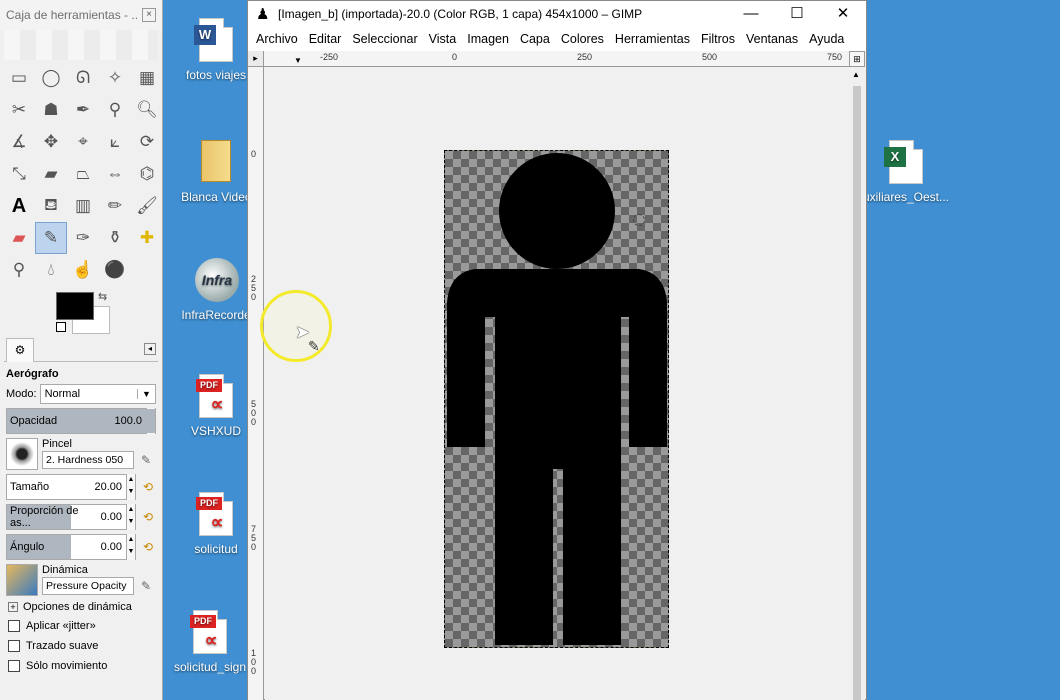 The width and height of the screenshot is (1060, 700). What do you see at coordinates (772, 39) in the screenshot?
I see `menu-ventanas: Ventanas` at bounding box center [772, 39].